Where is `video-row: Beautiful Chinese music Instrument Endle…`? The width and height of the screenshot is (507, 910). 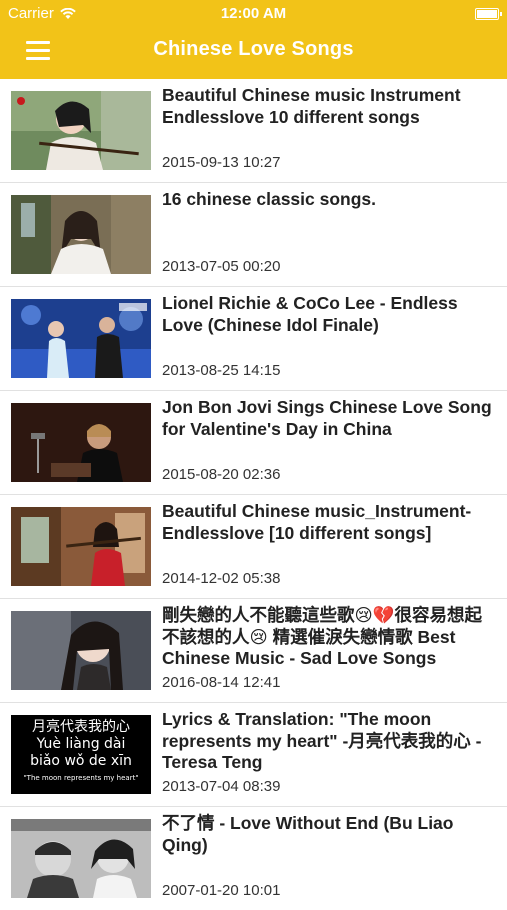
video-row: Beautiful Chinese music Instrument Endle… is located at coordinates (253, 131).